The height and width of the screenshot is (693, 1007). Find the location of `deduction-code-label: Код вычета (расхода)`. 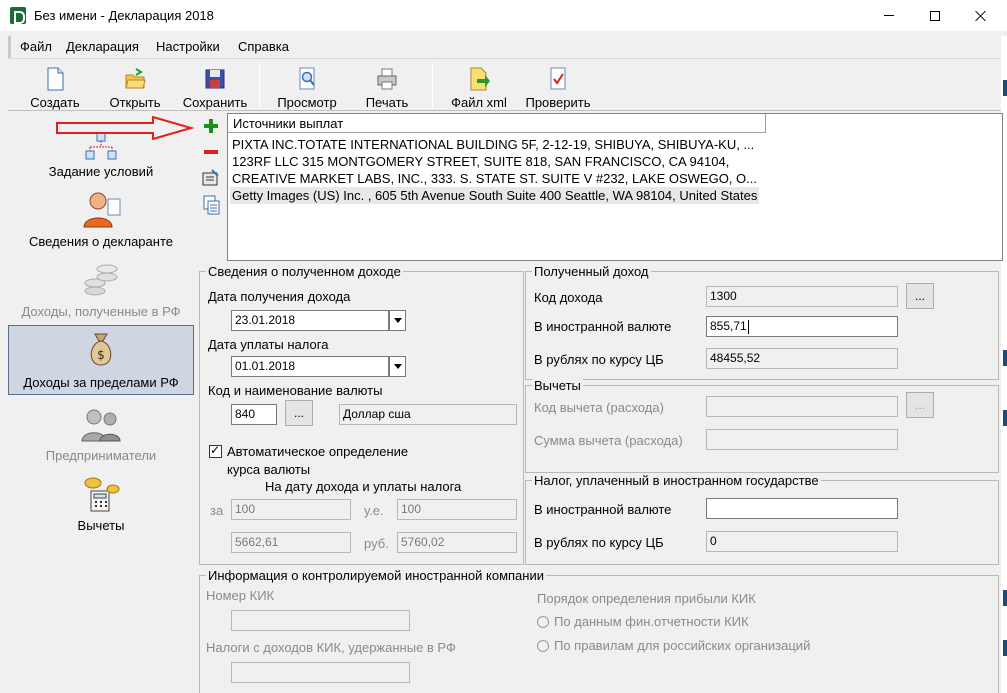

deduction-code-label: Код вычета (расхода) is located at coordinates (599, 407).